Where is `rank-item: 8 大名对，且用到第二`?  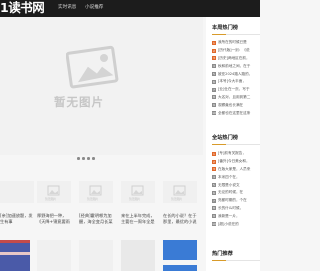 rank-item: 8 大名对，且用到第二 is located at coordinates (238, 98).